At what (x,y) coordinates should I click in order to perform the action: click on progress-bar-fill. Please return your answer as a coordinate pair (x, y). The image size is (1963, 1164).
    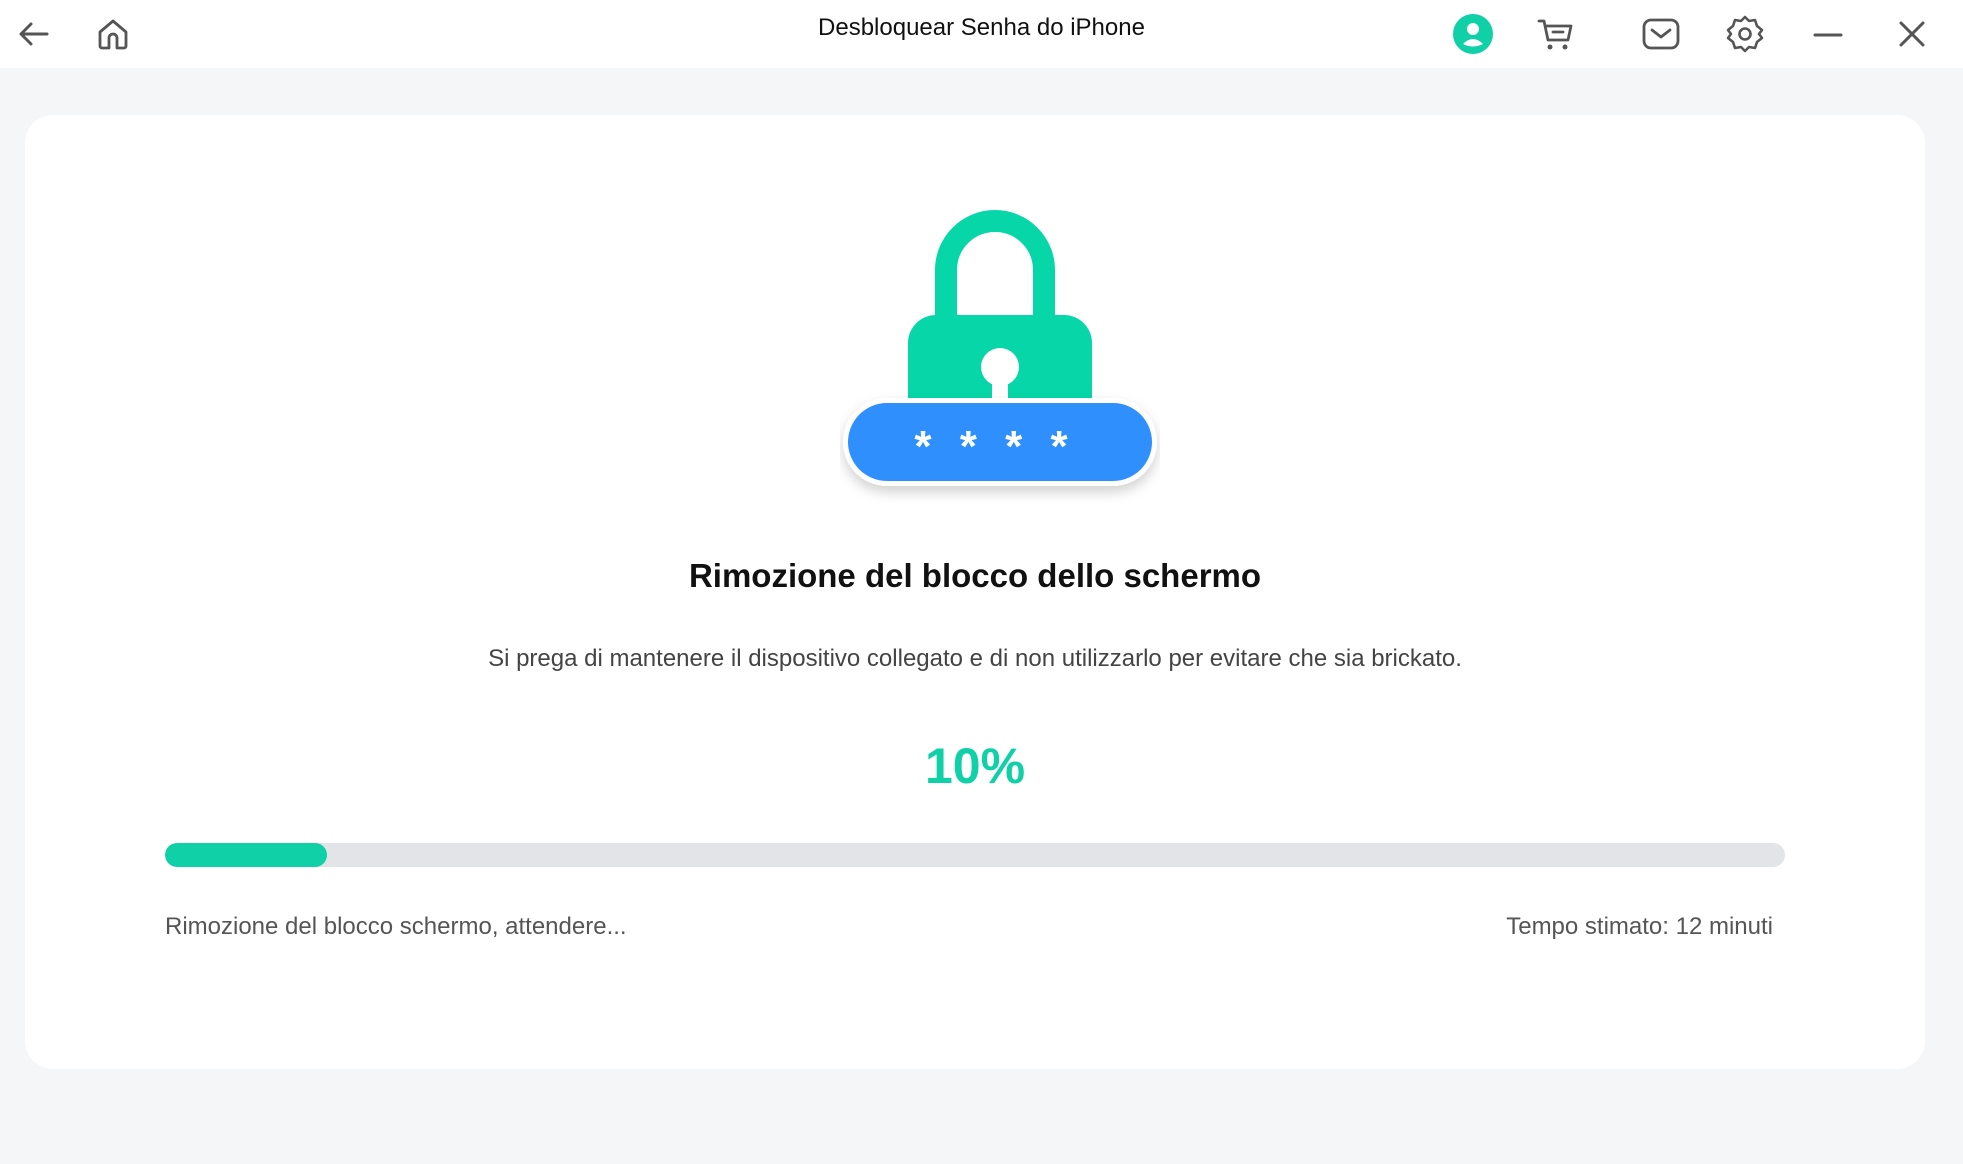
    Looking at the image, I should click on (246, 855).